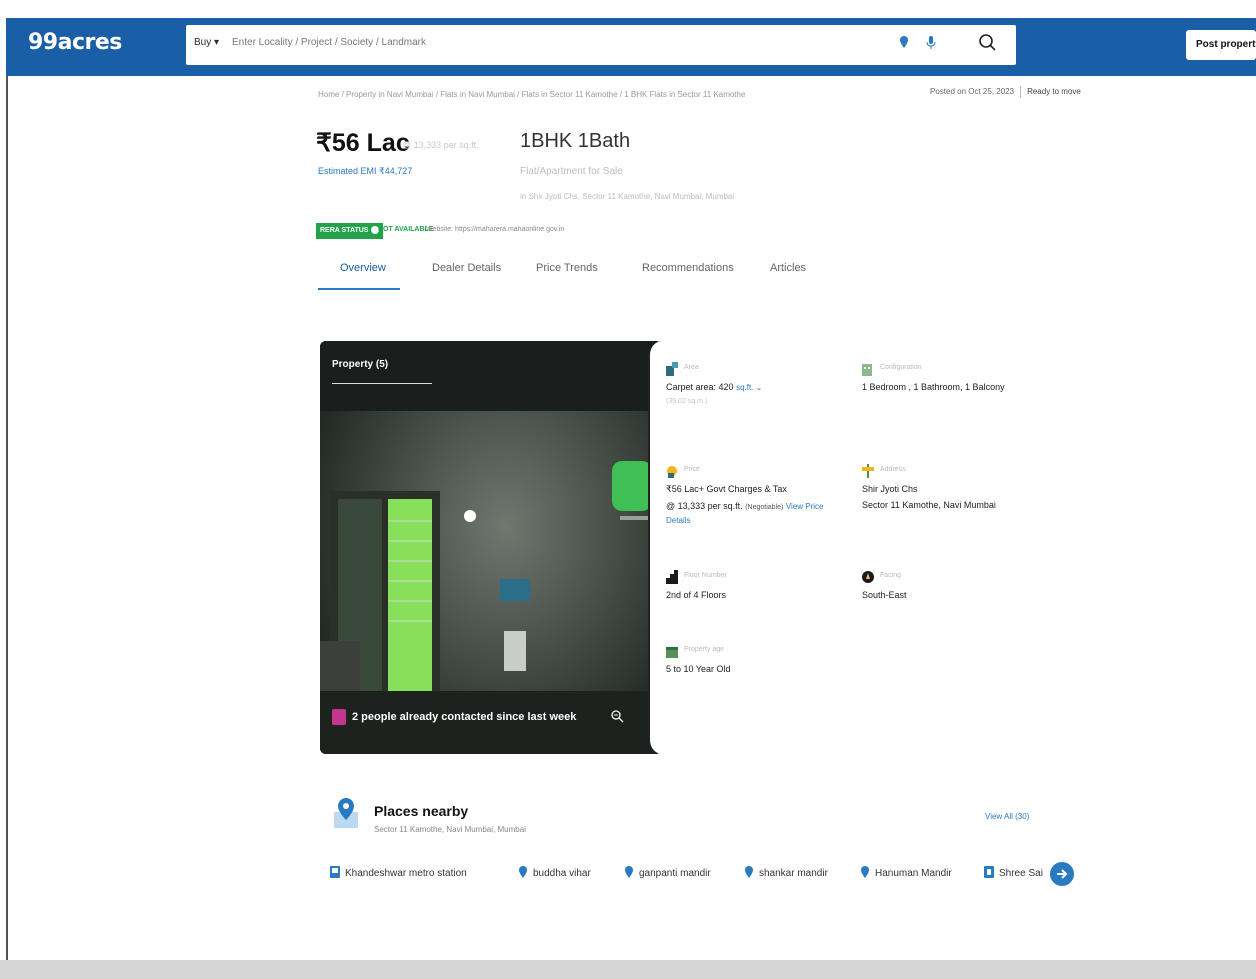 This screenshot has height=979, width=1256. I want to click on address-label: Address, so click(893, 469).